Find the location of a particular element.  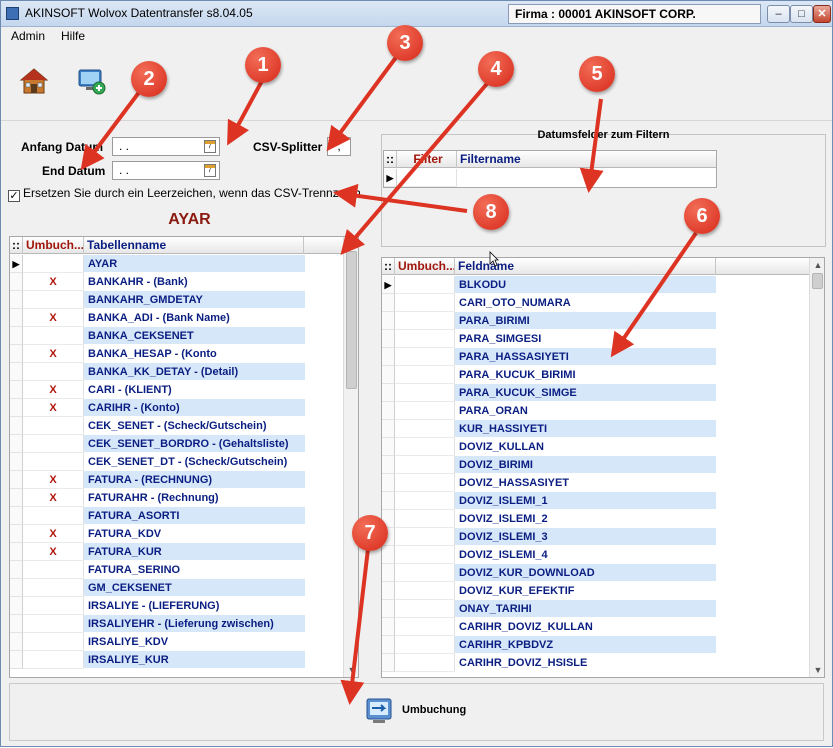

field-name: DOVIZ_ISLEMI_2 is located at coordinates (585, 519).